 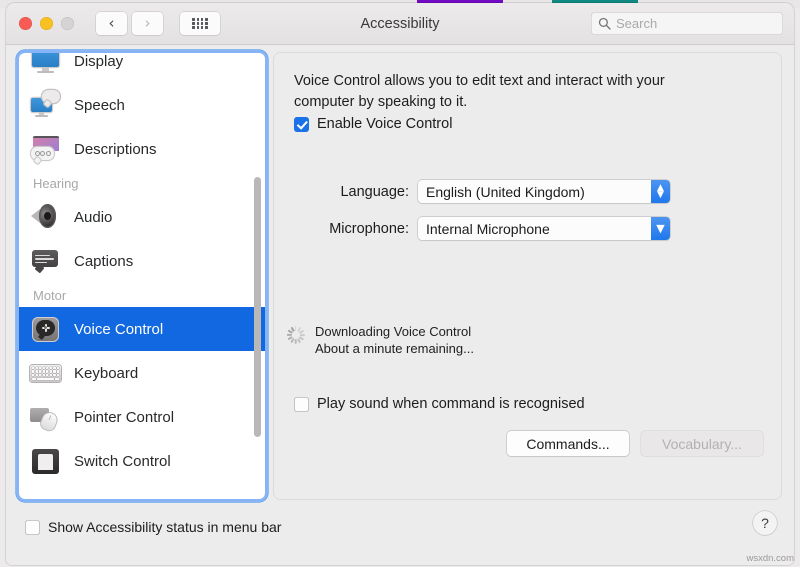 I want to click on spinner-icon, so click(x=295, y=334).